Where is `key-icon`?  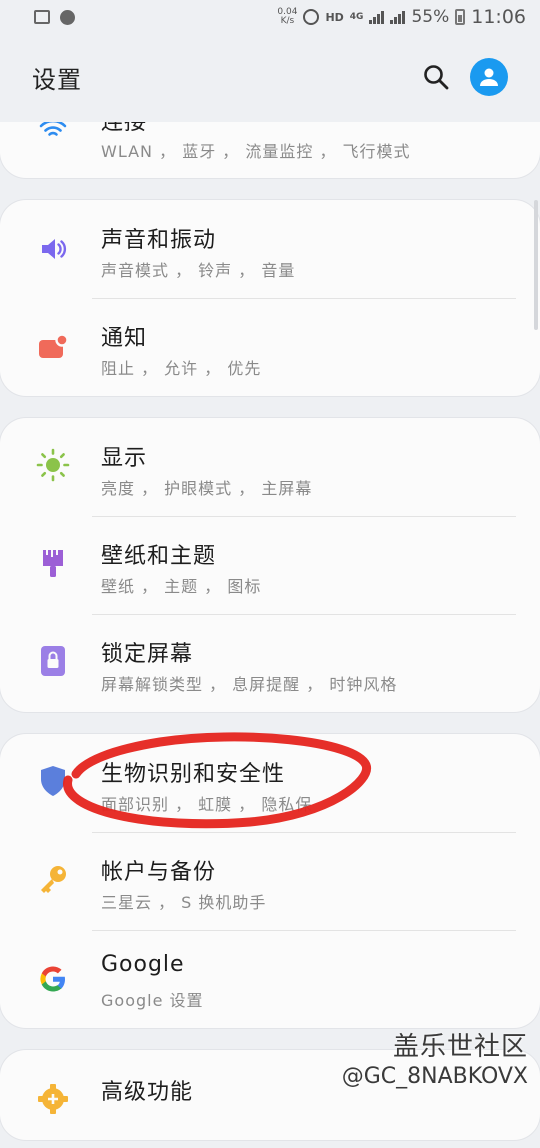
key-icon is located at coordinates (53, 879).